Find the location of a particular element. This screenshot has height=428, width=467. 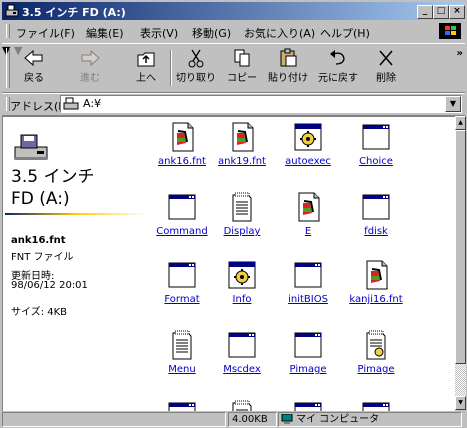

file-name-link: Choice is located at coordinates (376, 161).